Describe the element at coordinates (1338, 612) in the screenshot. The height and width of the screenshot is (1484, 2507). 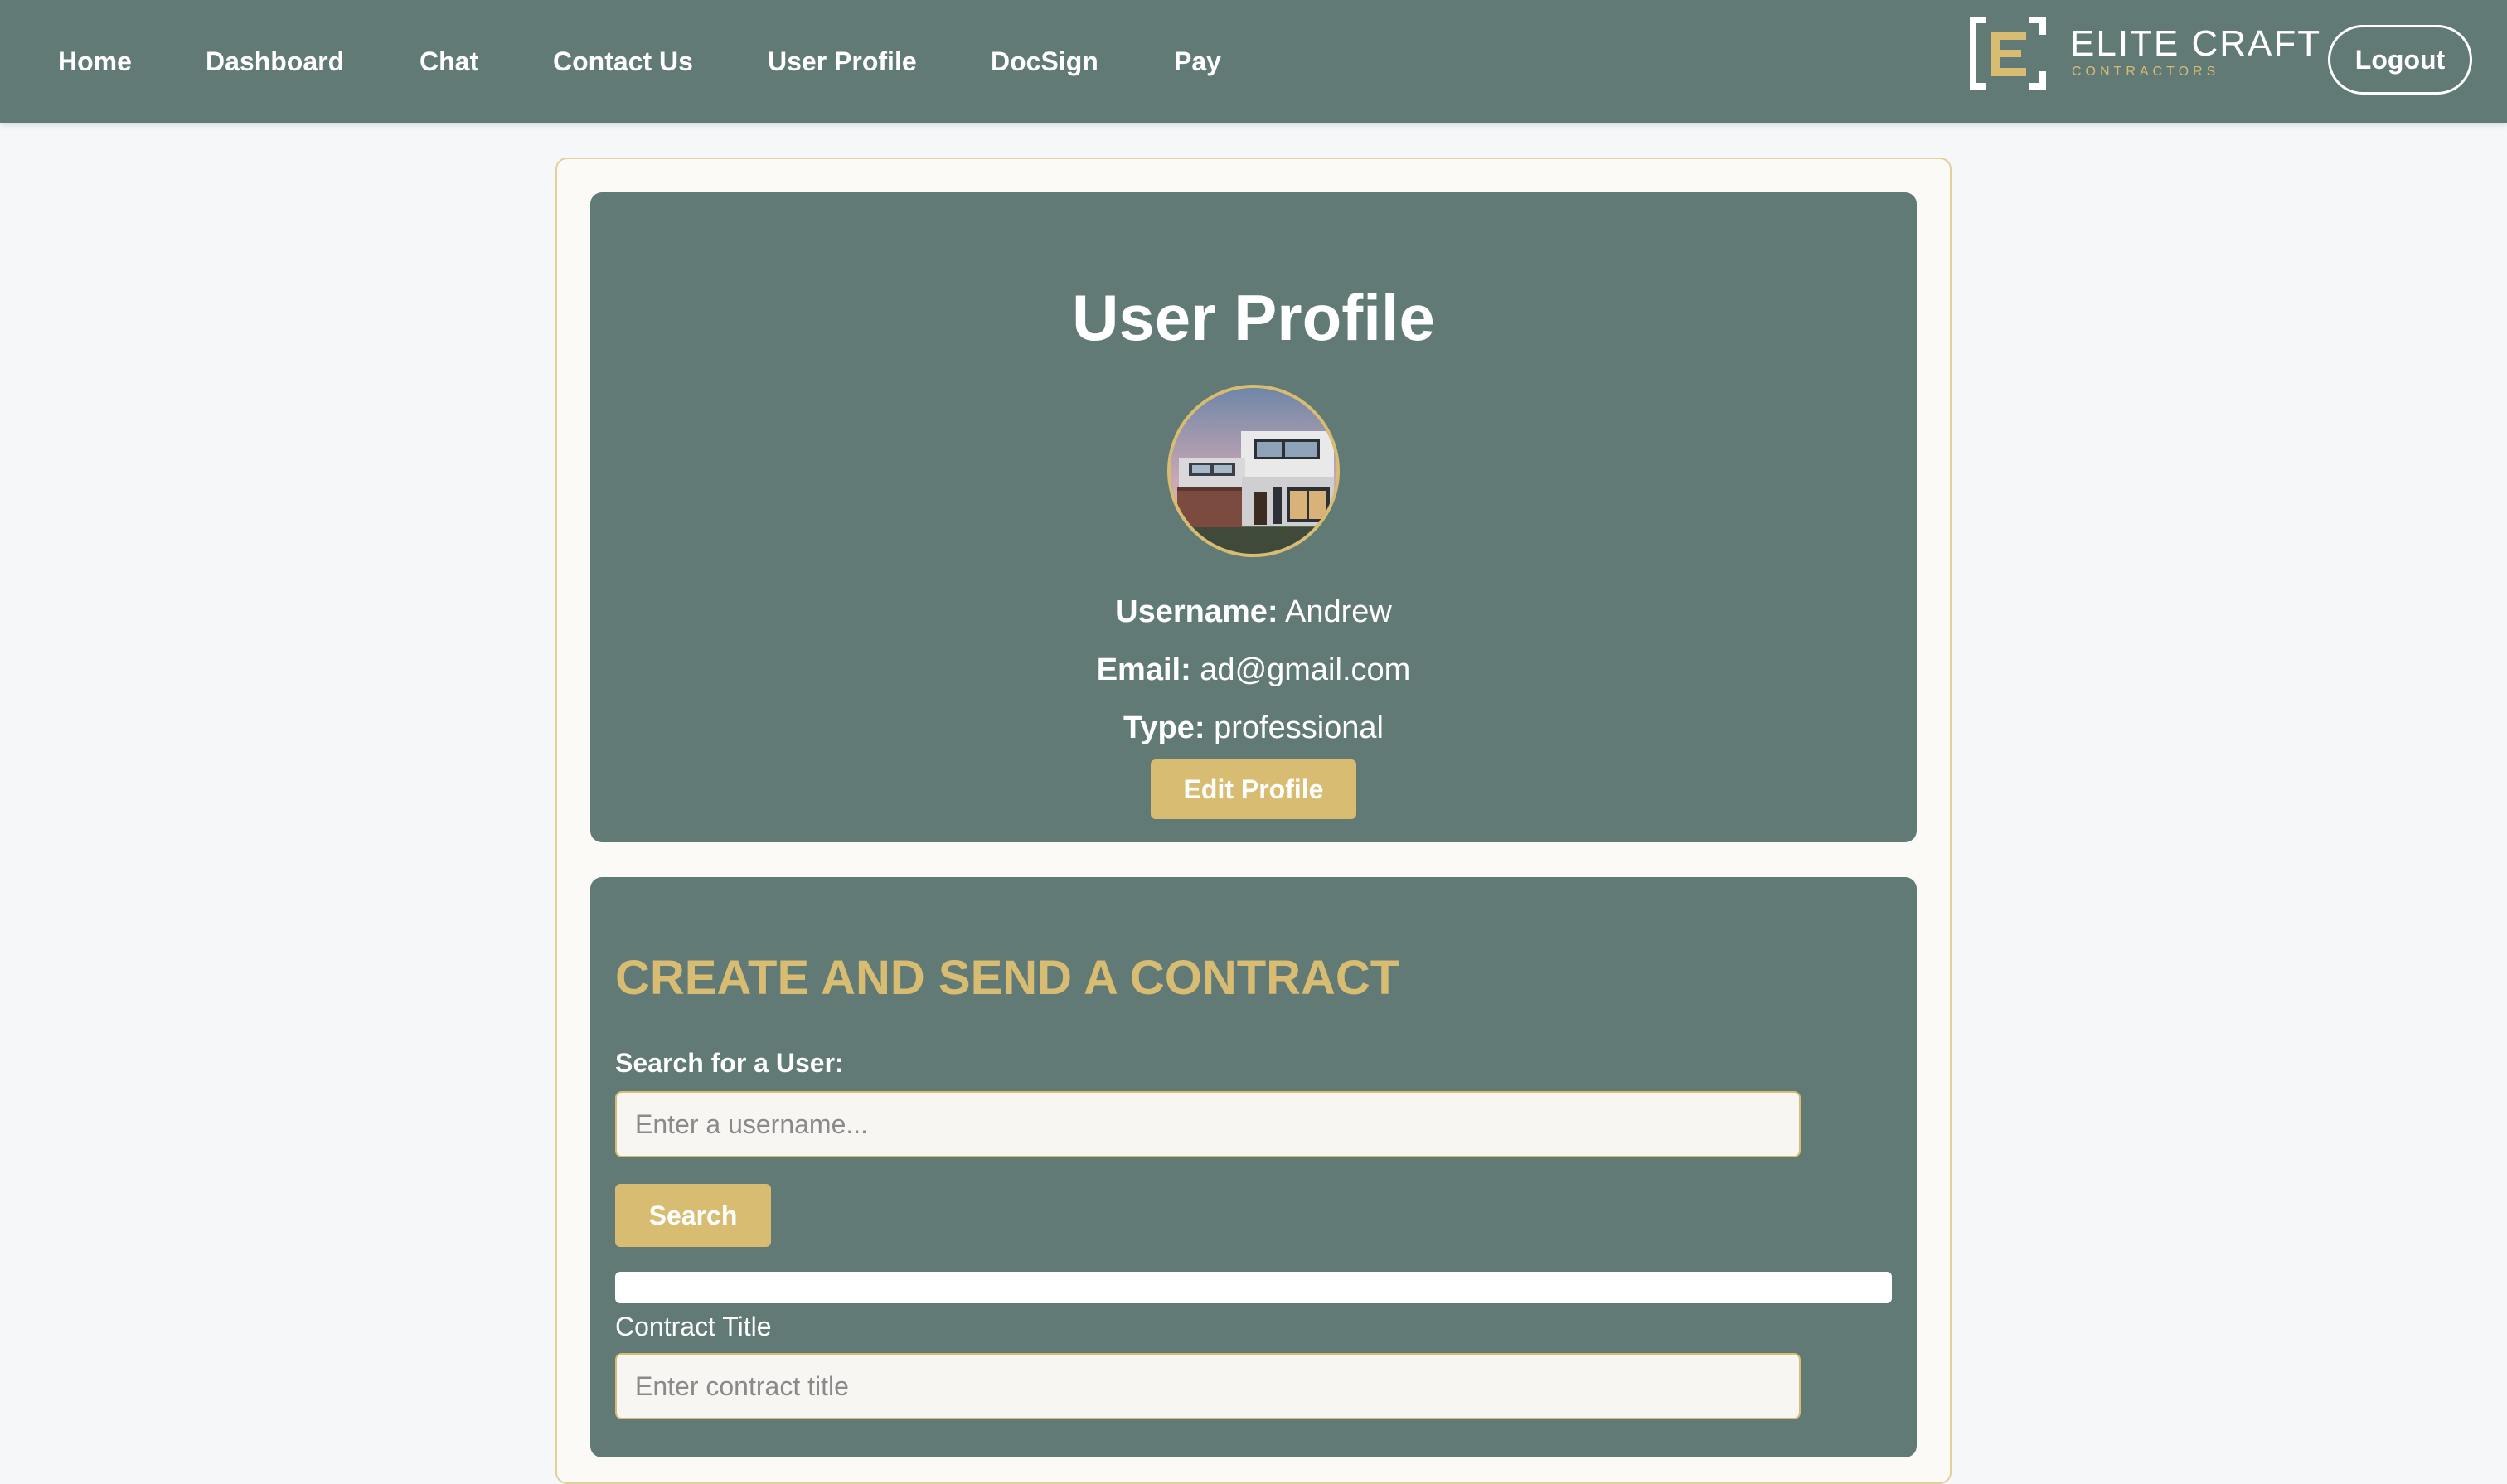
I see `username-value: Andrew` at that location.